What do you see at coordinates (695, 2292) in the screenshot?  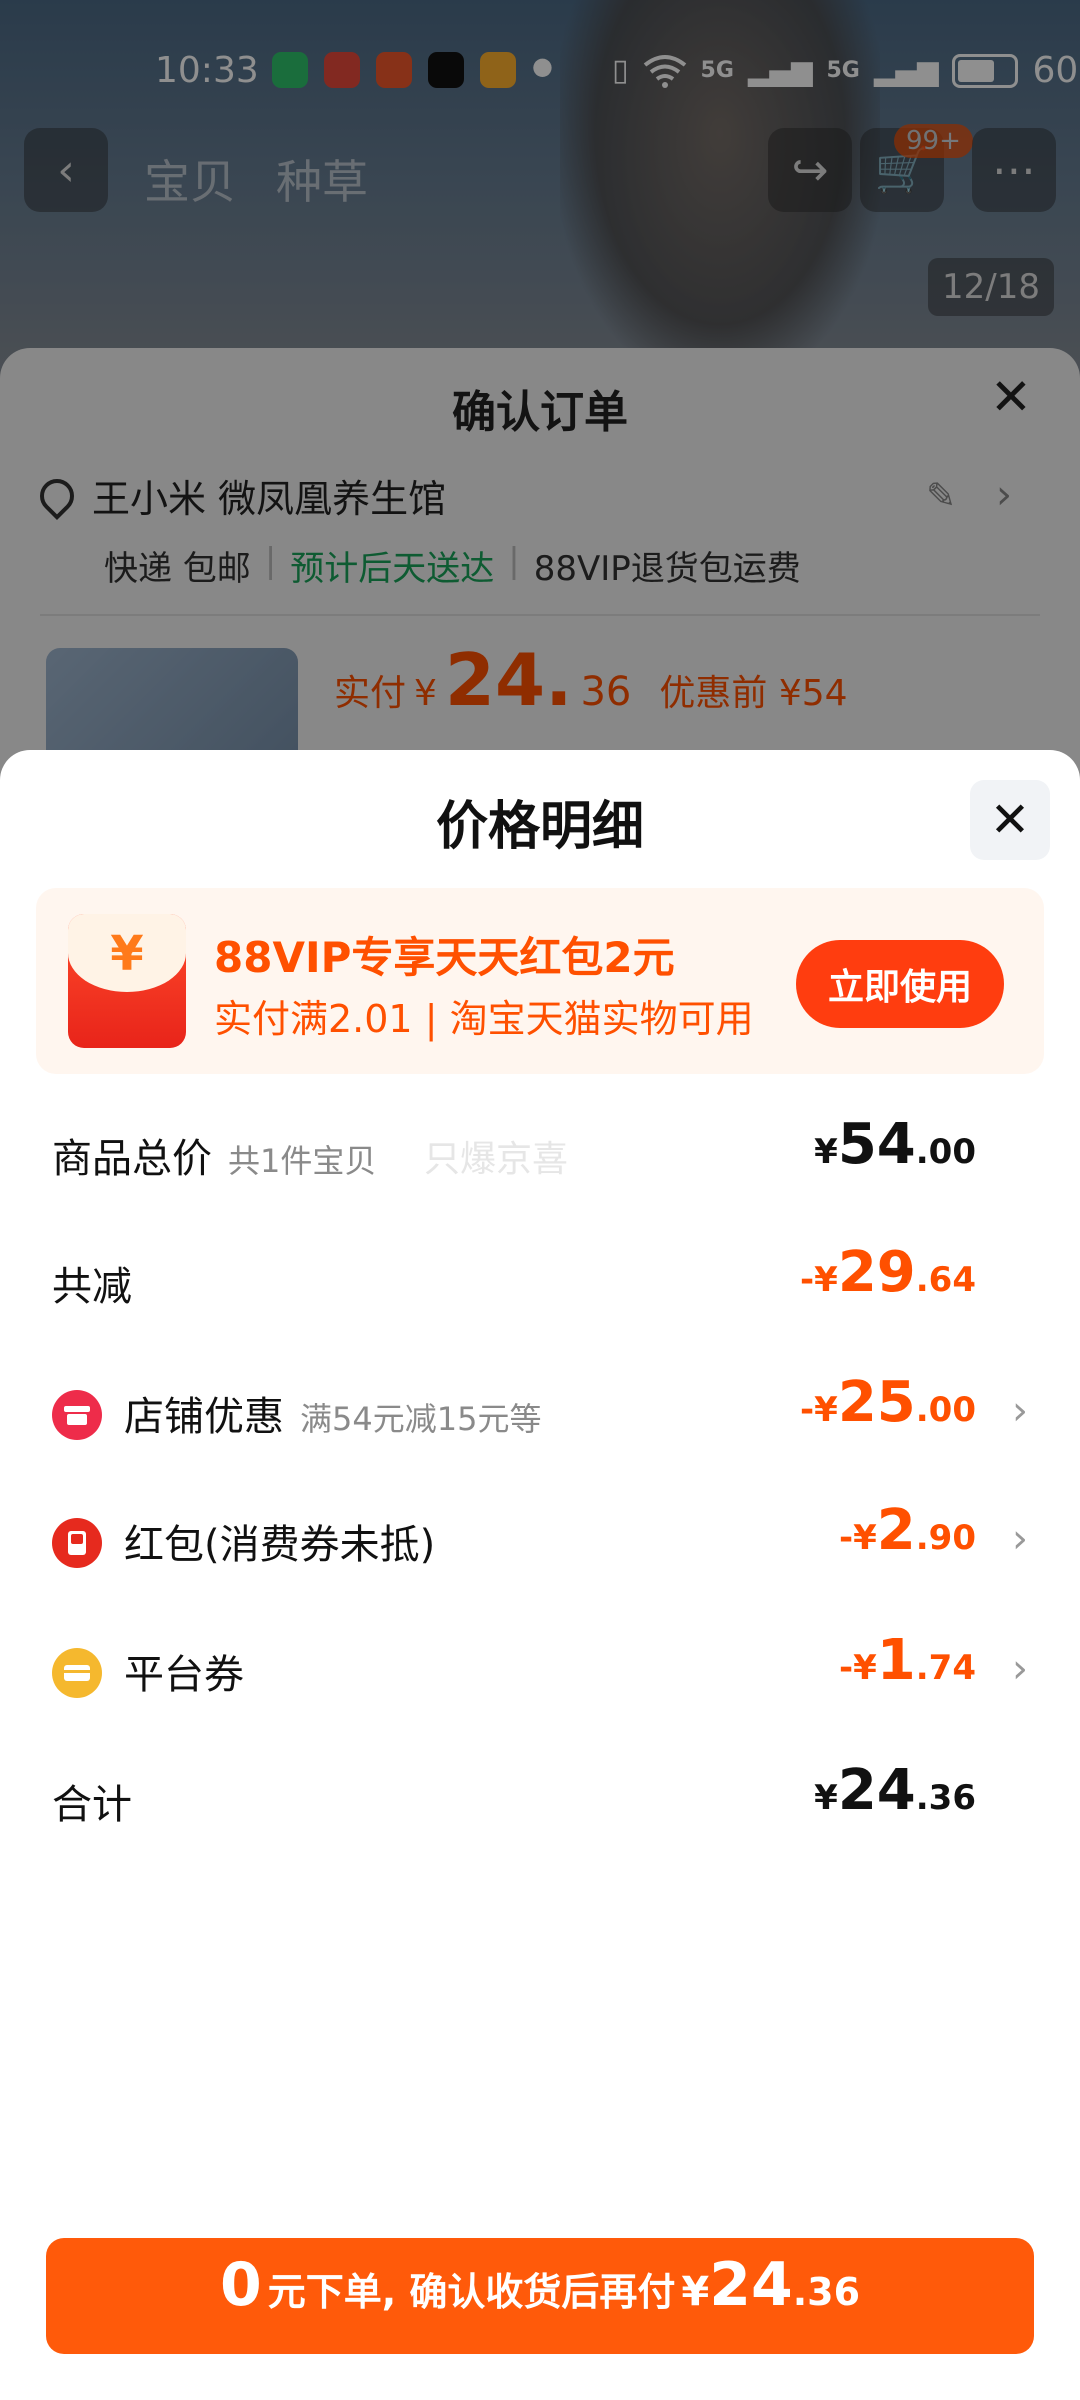 I see `submit-yen: ¥` at bounding box center [695, 2292].